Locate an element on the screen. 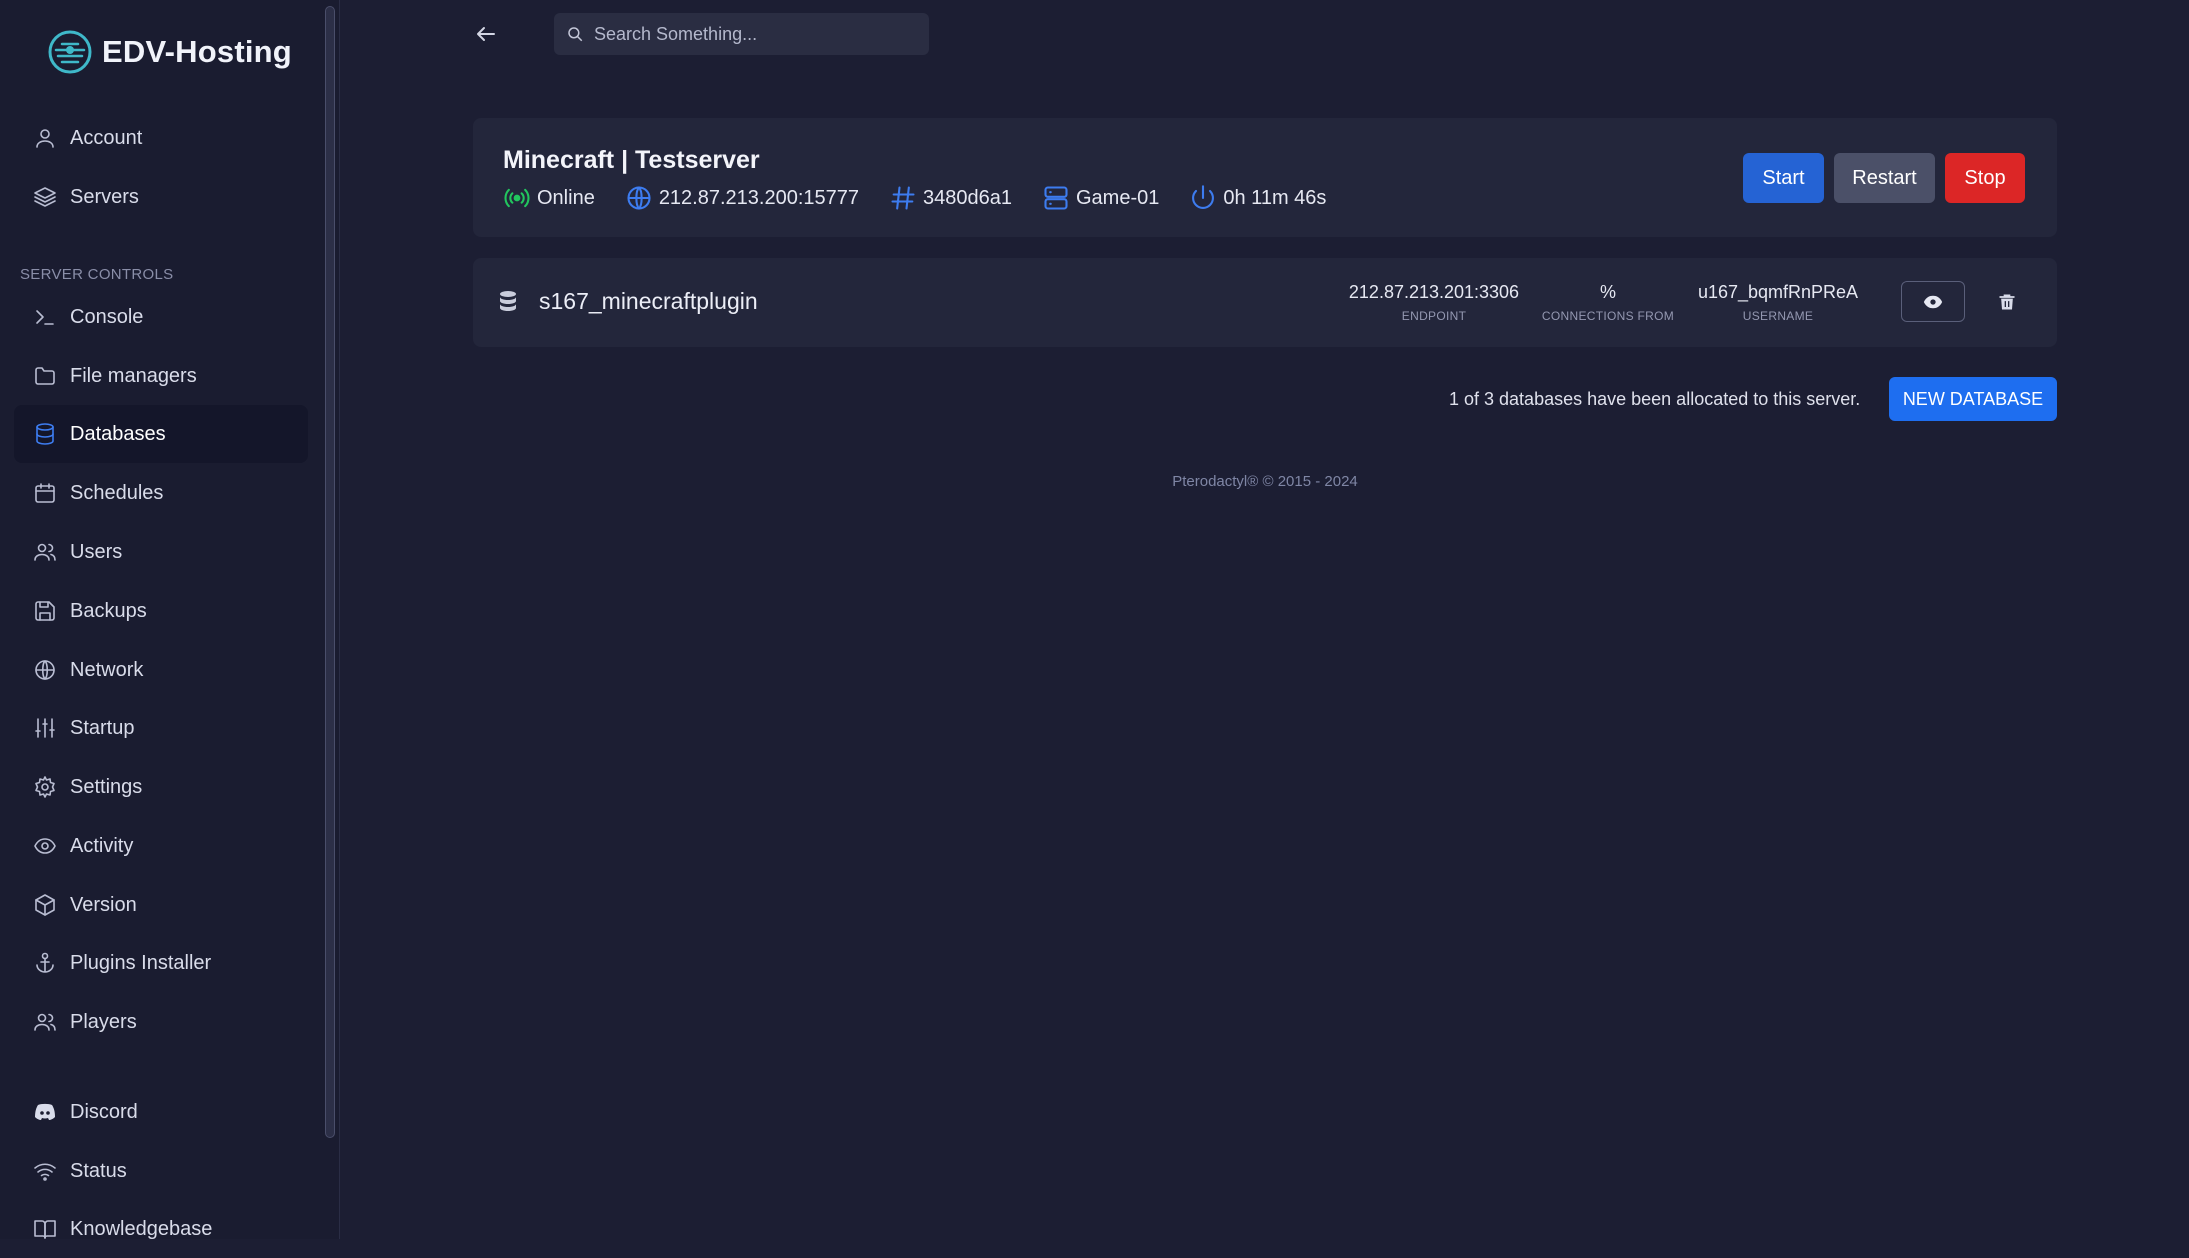 The width and height of the screenshot is (2189, 1258). username-label: USERNAME is located at coordinates (1778, 316).